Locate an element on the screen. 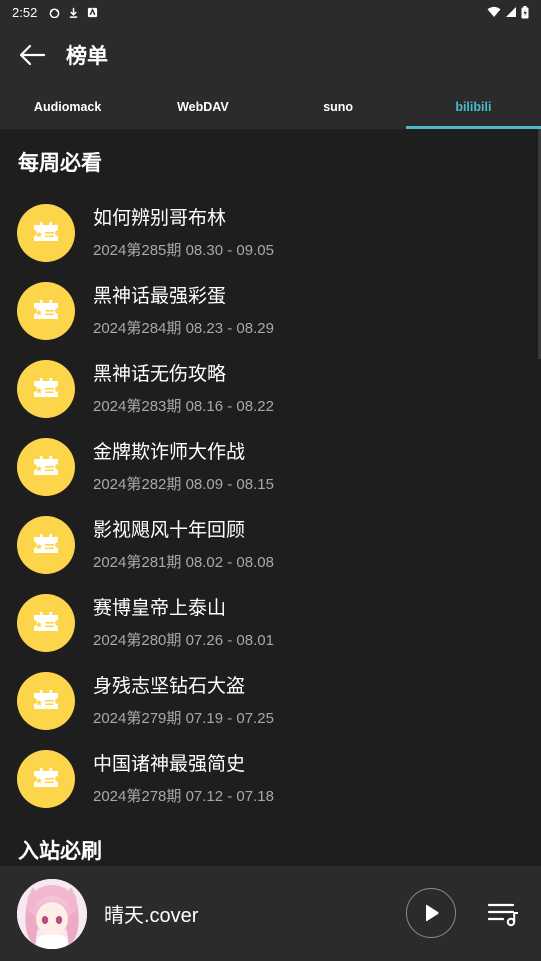 Image resolution: width=541 pixels, height=961 pixels. item-subtitle: 2024第279期 07.19 - 07.25 is located at coordinates (183, 718).